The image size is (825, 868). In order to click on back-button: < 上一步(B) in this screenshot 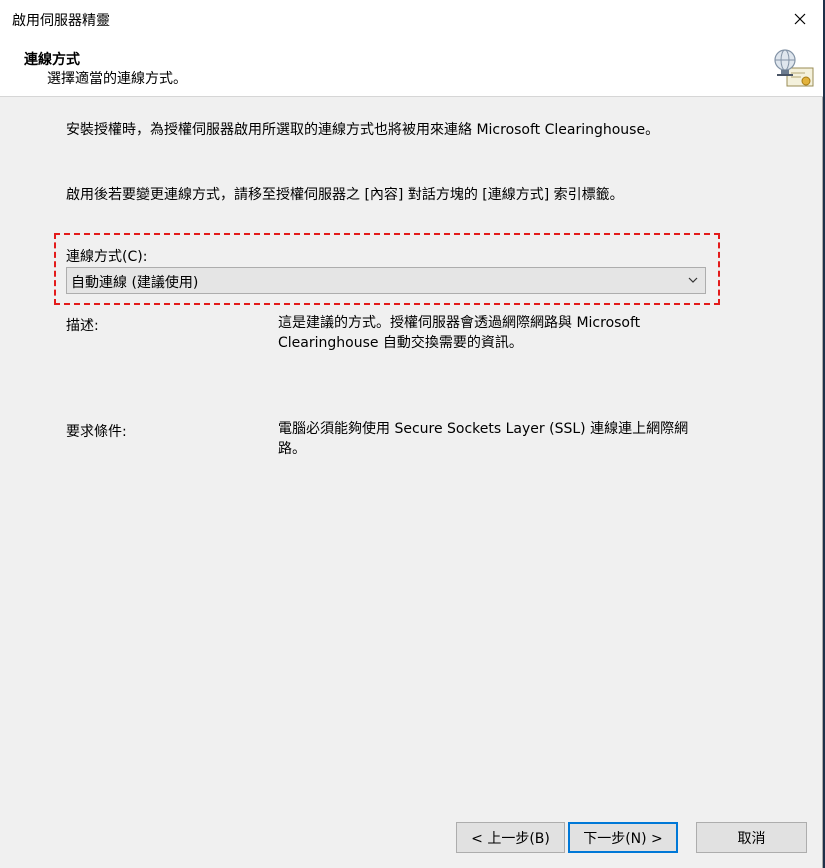, I will do `click(510, 837)`.